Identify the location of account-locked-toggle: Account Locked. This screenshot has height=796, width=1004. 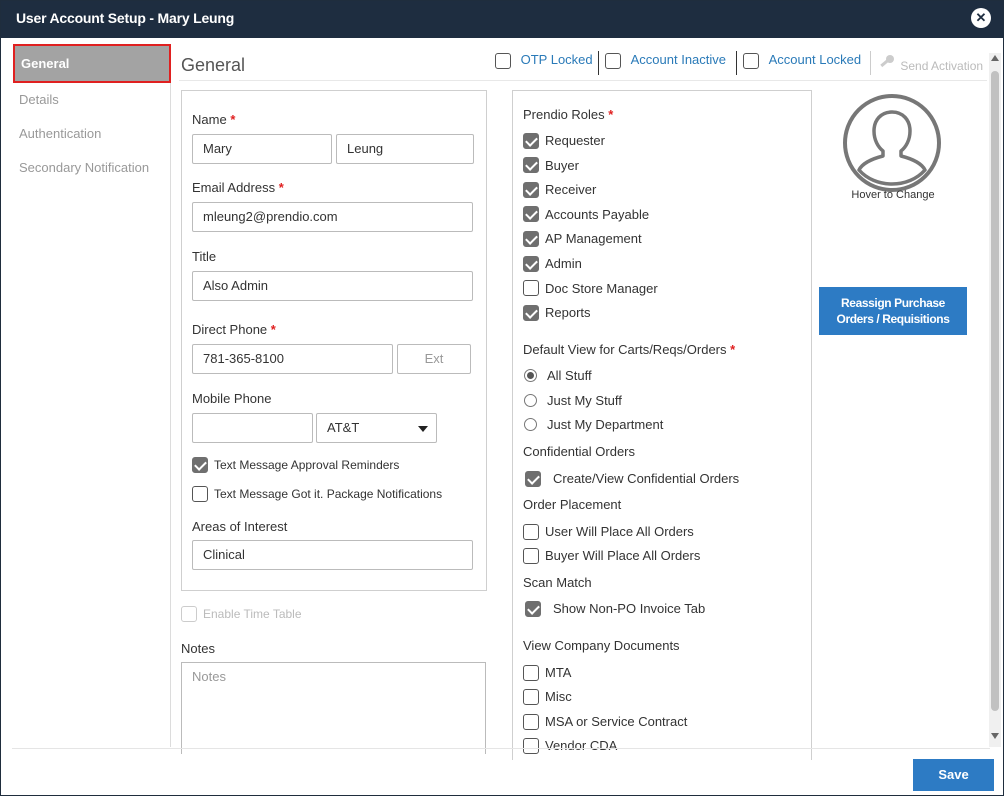
(802, 63).